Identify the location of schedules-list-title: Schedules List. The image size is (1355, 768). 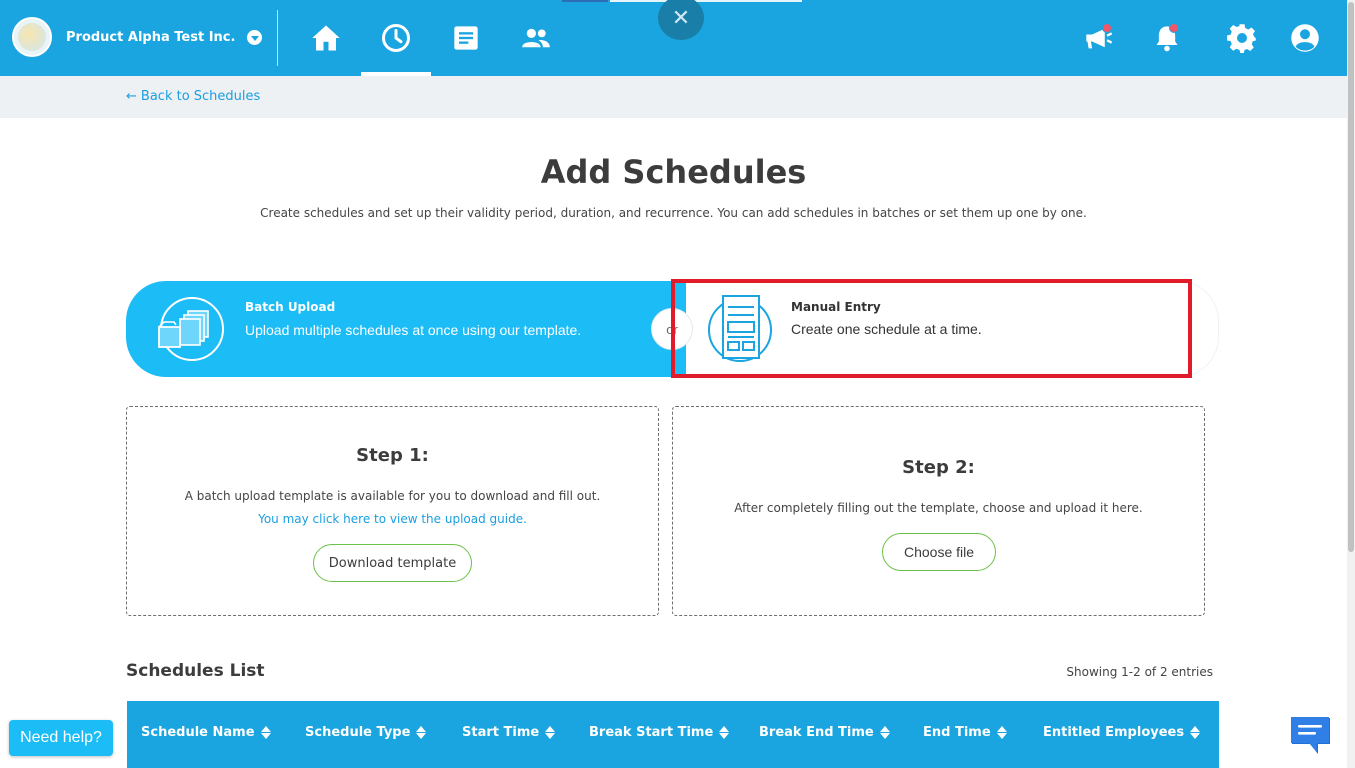
(195, 671).